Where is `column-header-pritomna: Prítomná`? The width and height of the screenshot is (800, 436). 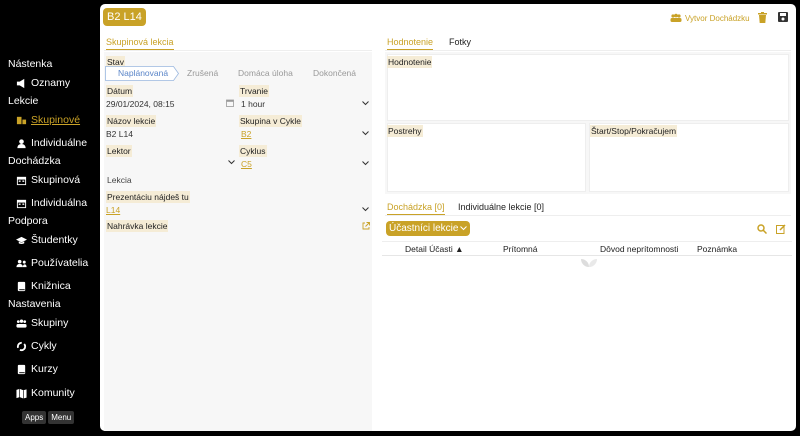 column-header-pritomna: Prítomná is located at coordinates (520, 249).